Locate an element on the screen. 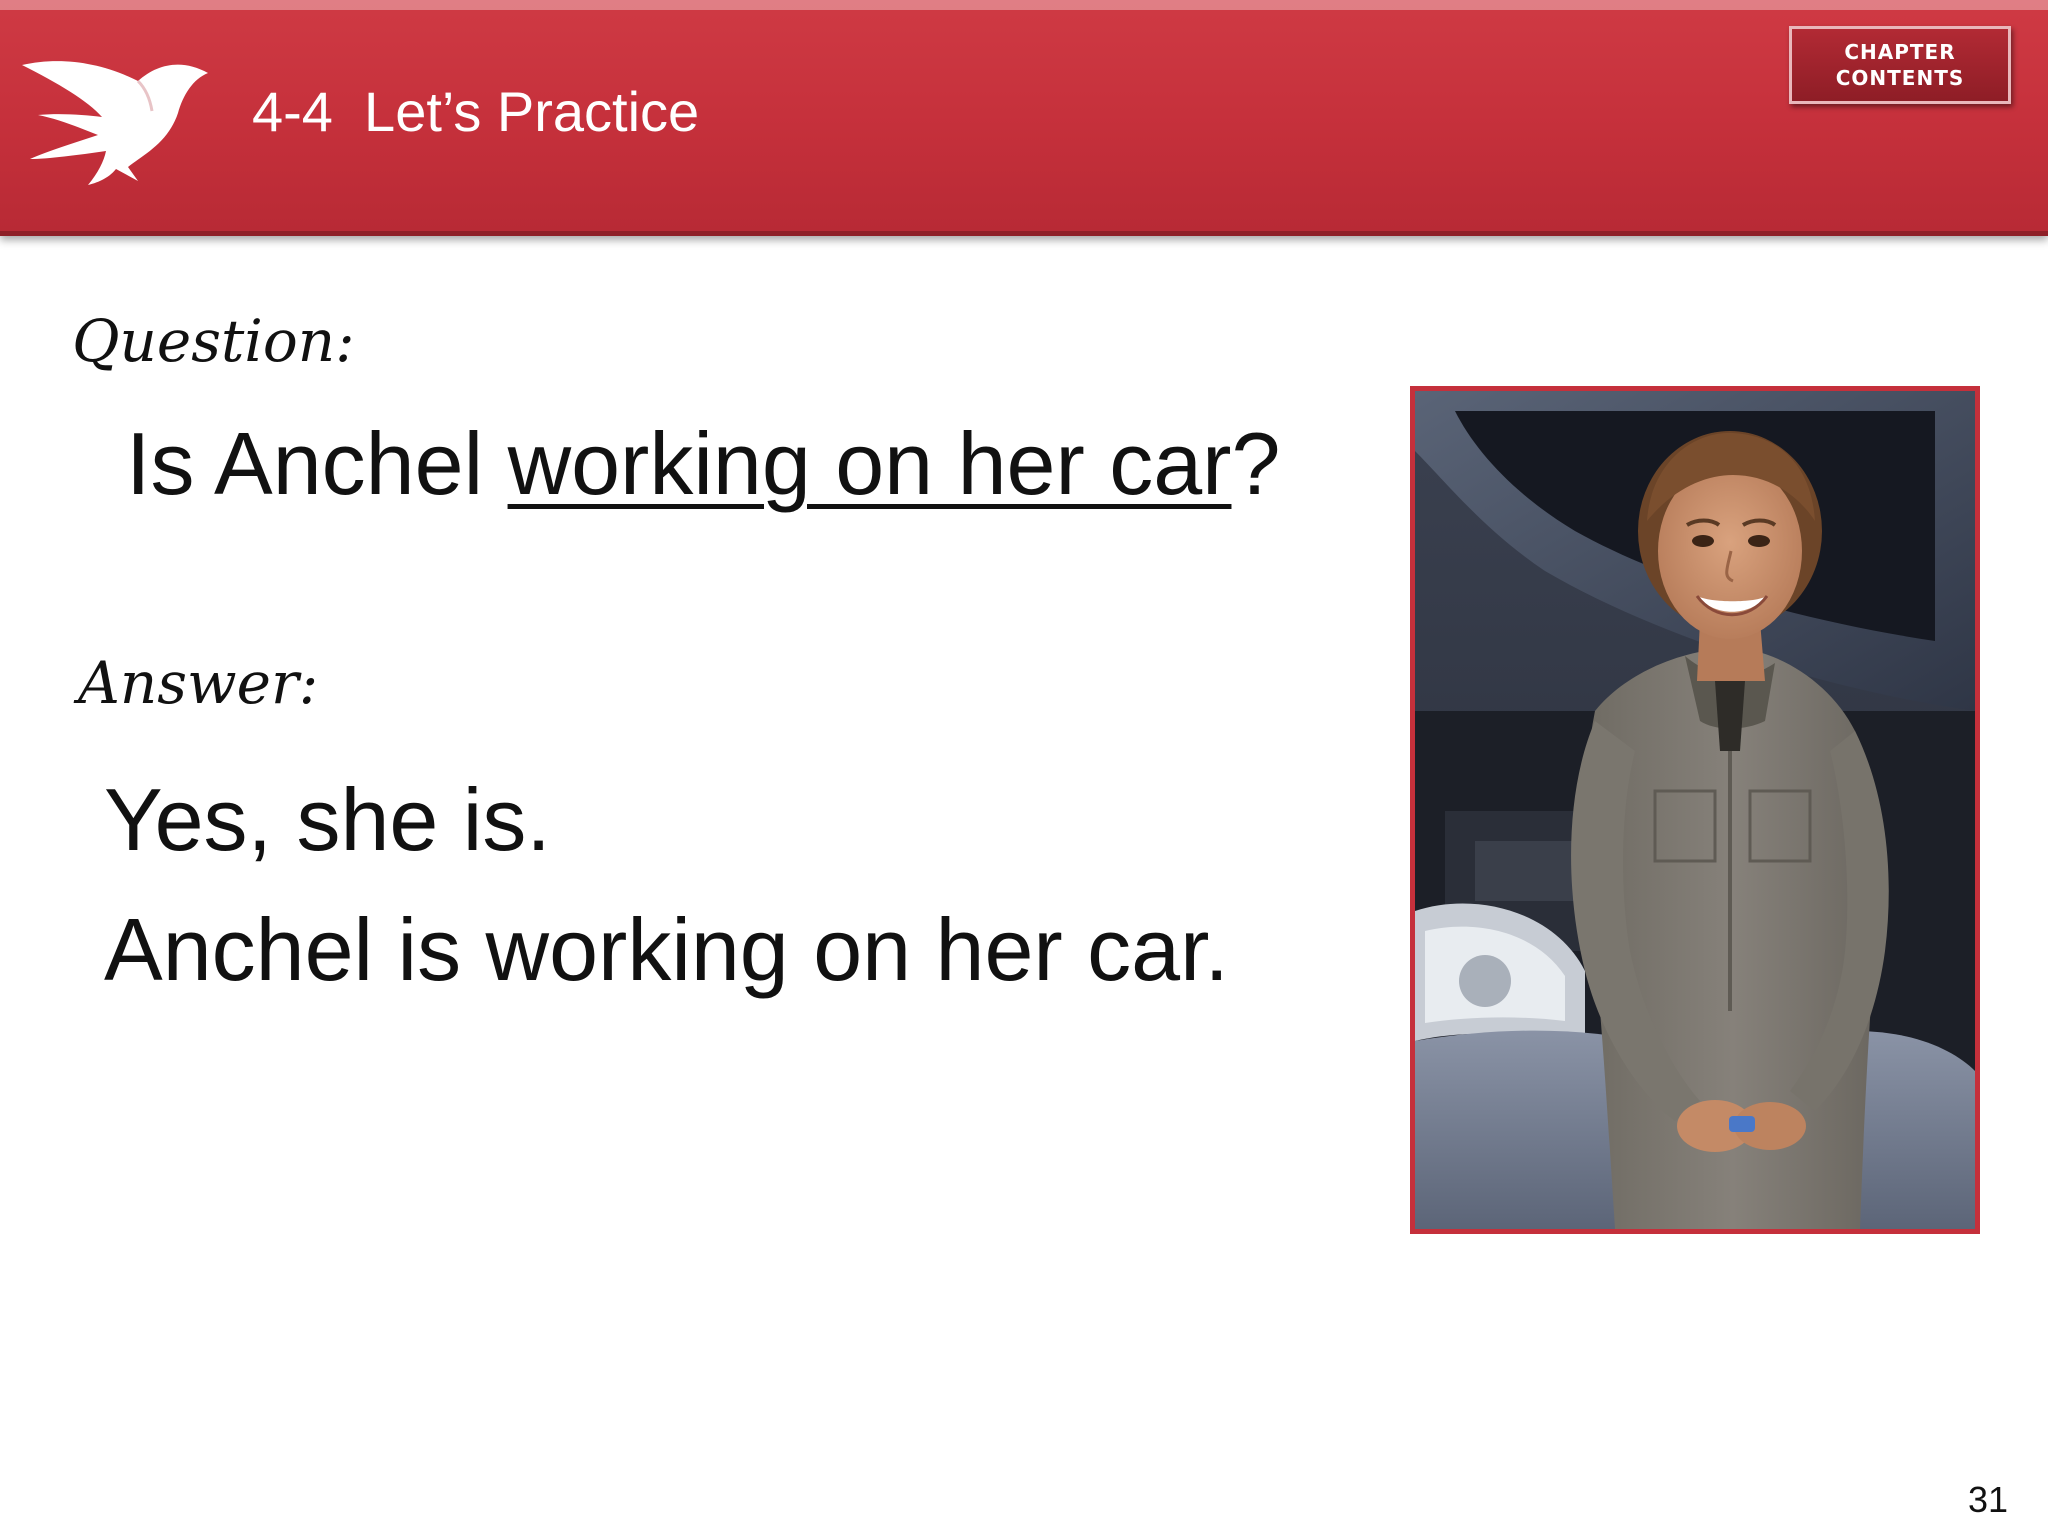 The width and height of the screenshot is (2048, 1536). answer-line-full: Anchel is working on her car. is located at coordinates (667, 949).